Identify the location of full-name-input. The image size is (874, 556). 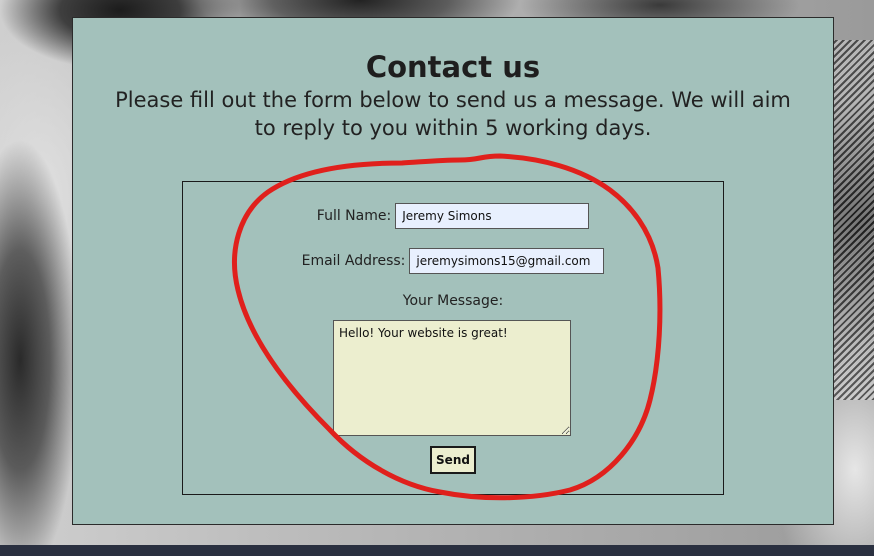
(492, 216).